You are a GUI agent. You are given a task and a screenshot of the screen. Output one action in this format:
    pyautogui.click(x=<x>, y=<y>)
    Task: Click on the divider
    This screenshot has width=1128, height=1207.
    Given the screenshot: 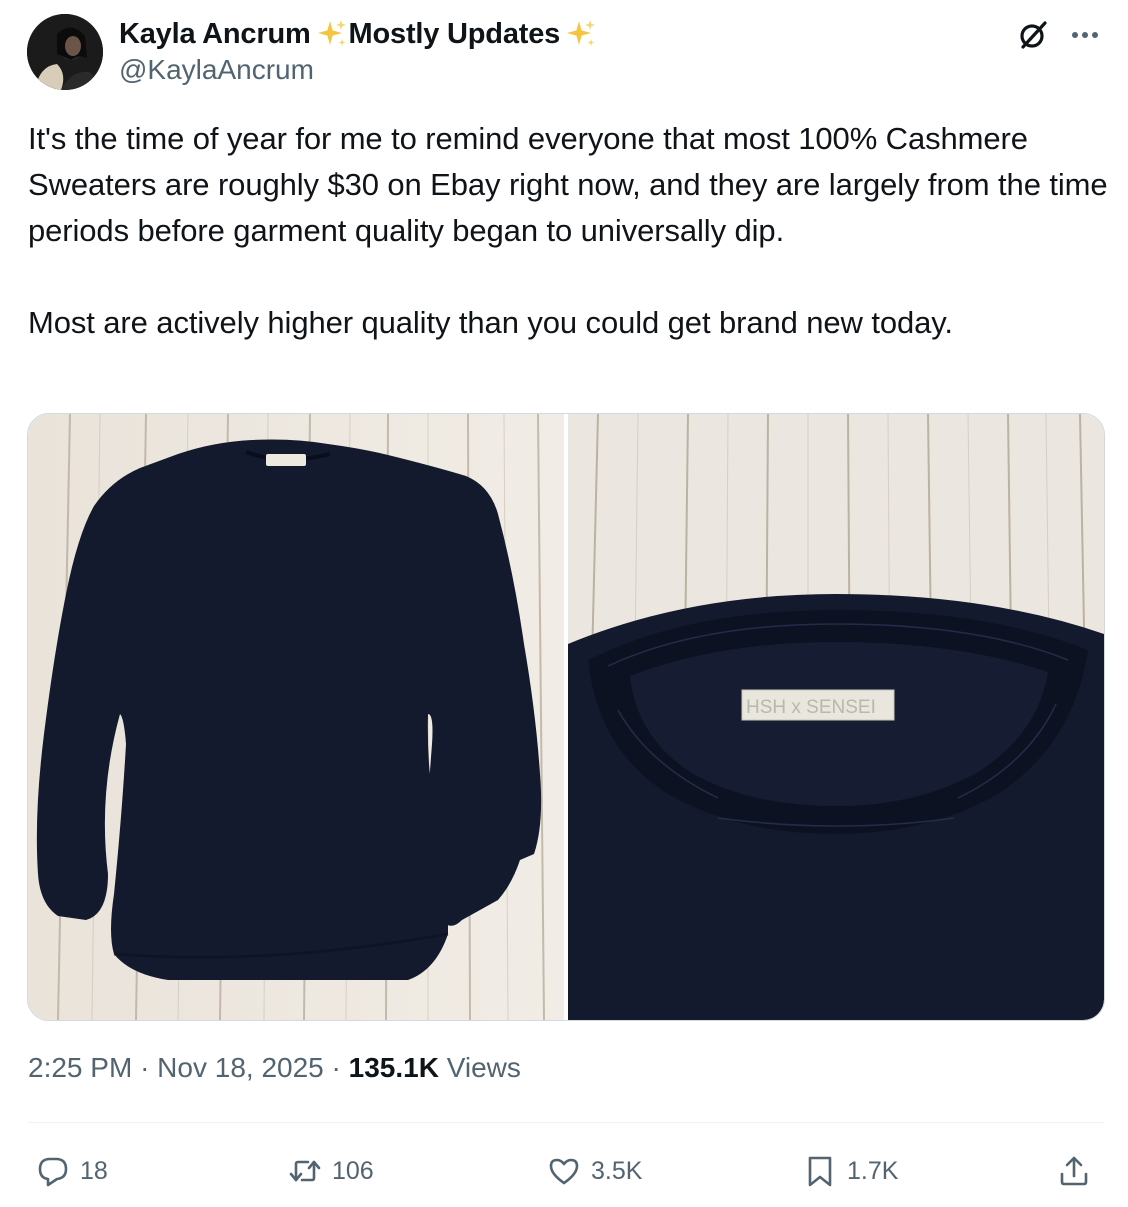 What is the action you would take?
    pyautogui.click(x=566, y=1122)
    